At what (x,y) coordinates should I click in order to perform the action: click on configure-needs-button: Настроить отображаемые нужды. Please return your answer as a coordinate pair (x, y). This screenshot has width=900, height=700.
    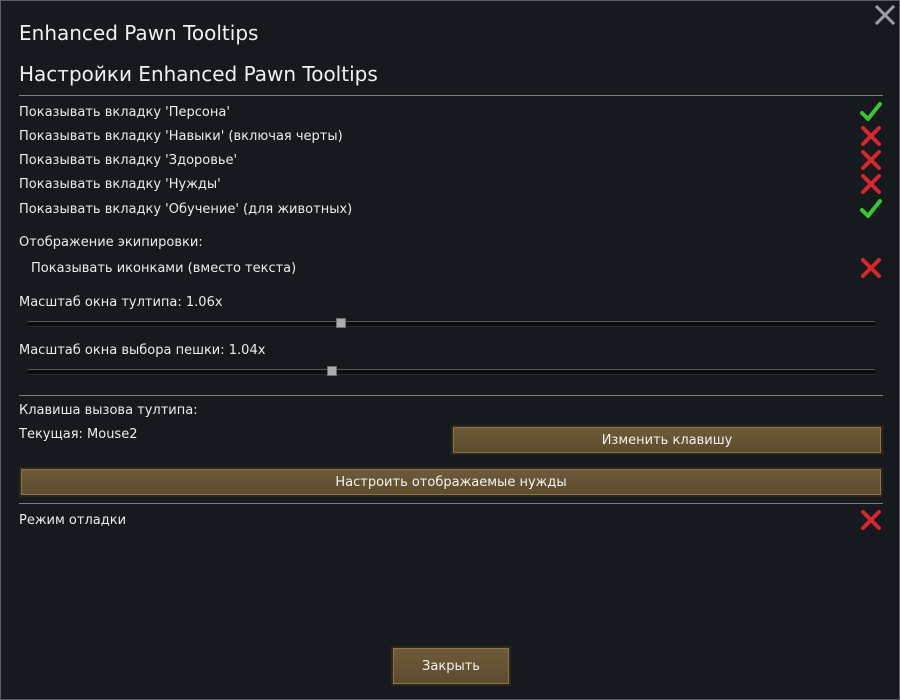
    Looking at the image, I should click on (451, 482).